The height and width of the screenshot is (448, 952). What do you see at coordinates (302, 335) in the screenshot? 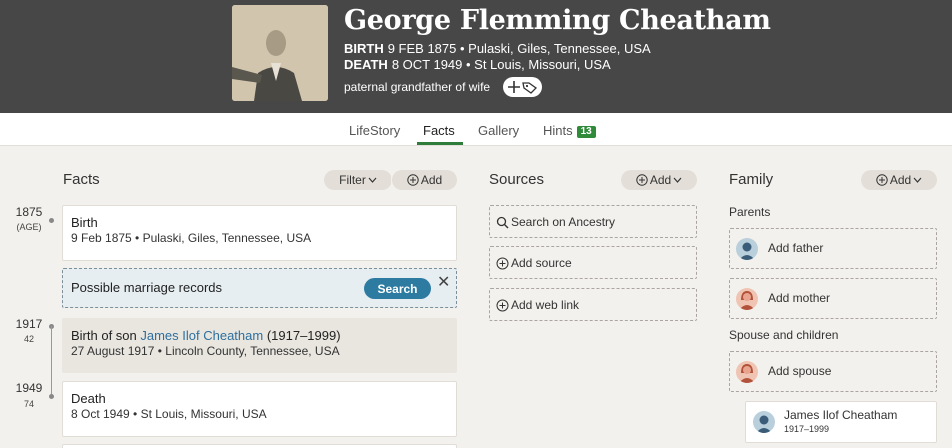
I see `son-years: (1917–1999)` at bounding box center [302, 335].